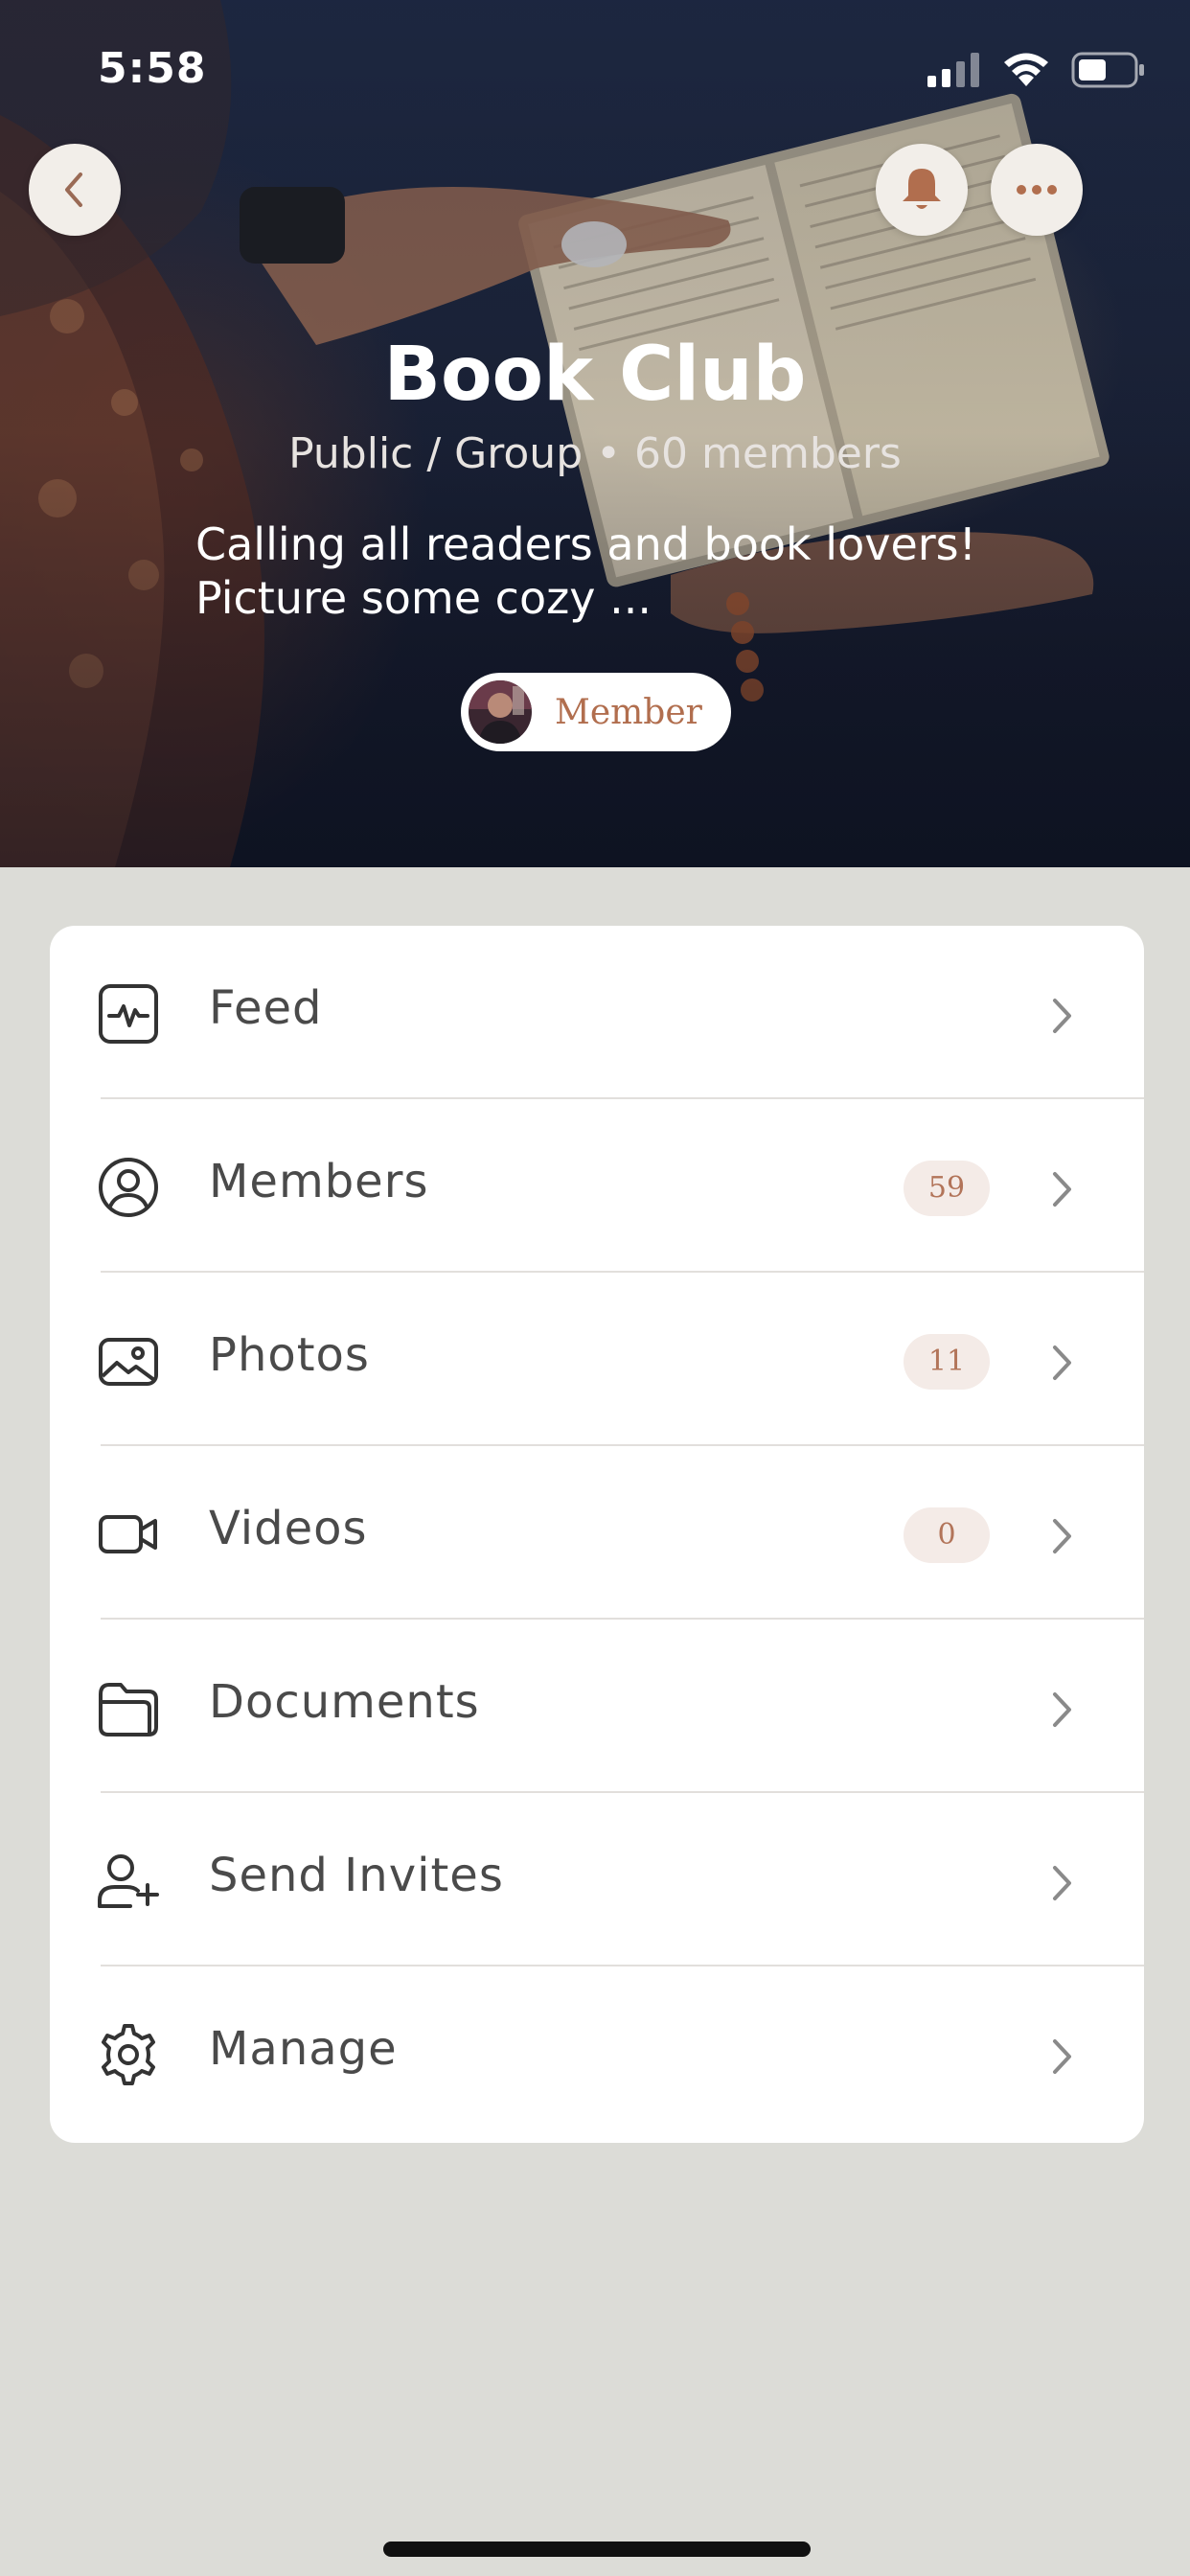  Describe the element at coordinates (1026, 69) in the screenshot. I see `wifi-icon` at that location.